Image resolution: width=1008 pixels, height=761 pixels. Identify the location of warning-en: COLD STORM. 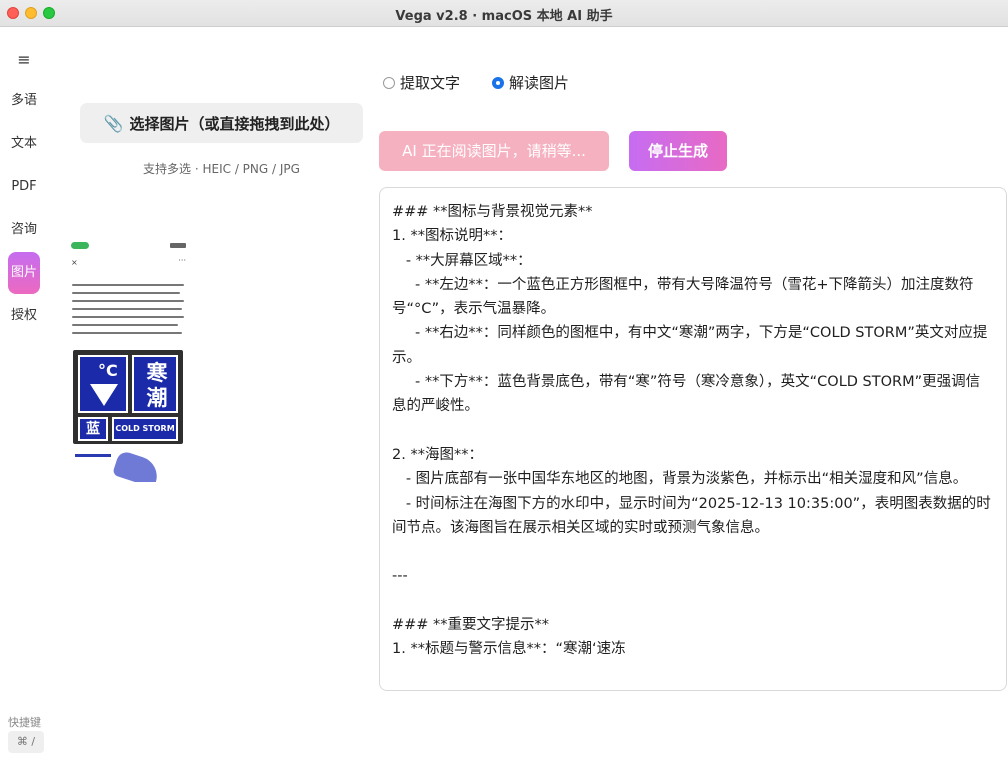
(145, 429).